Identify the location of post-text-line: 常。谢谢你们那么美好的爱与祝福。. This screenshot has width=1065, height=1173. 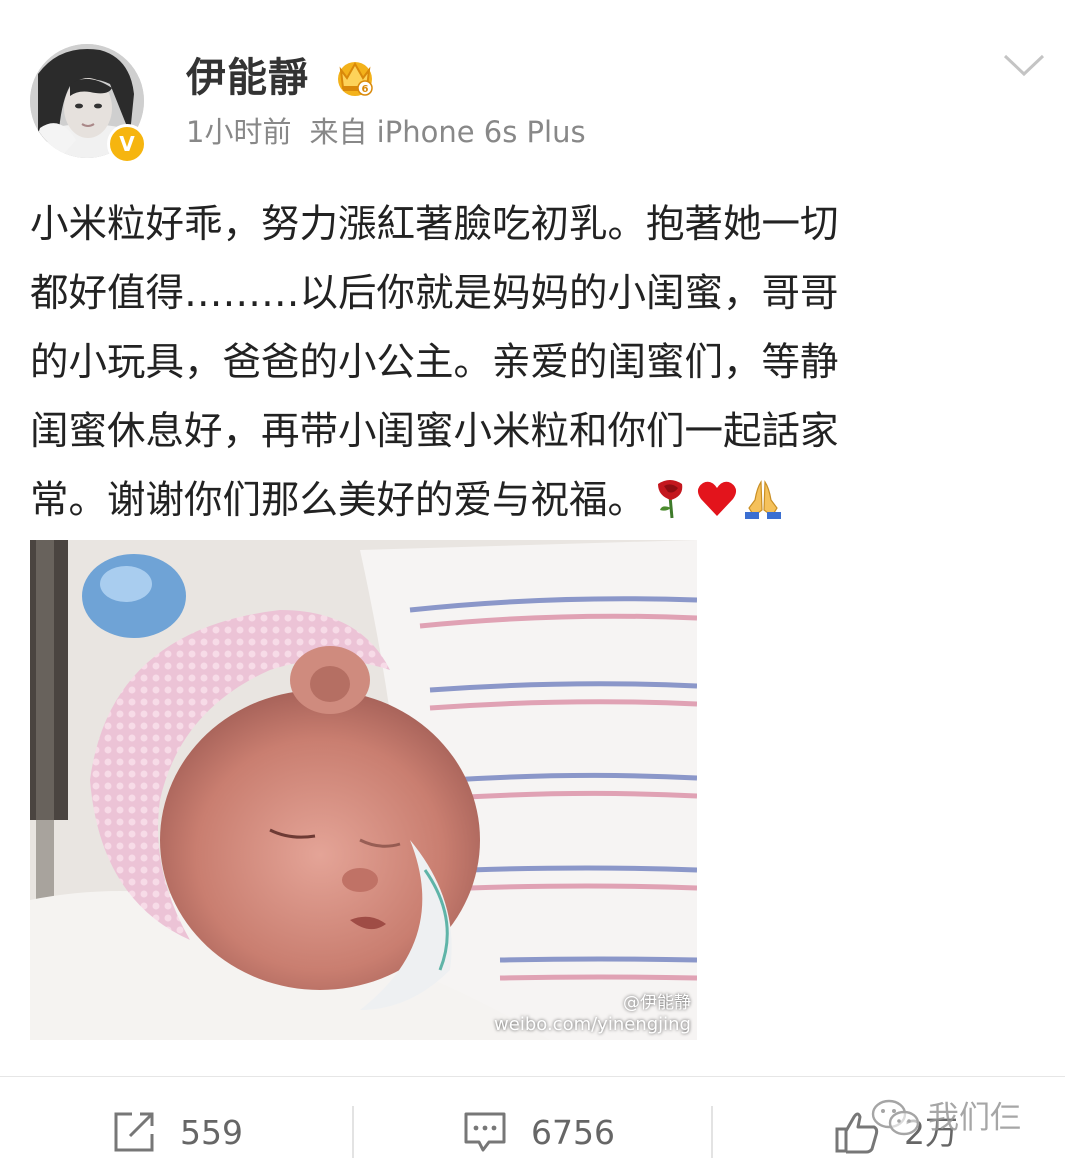
(338, 500).